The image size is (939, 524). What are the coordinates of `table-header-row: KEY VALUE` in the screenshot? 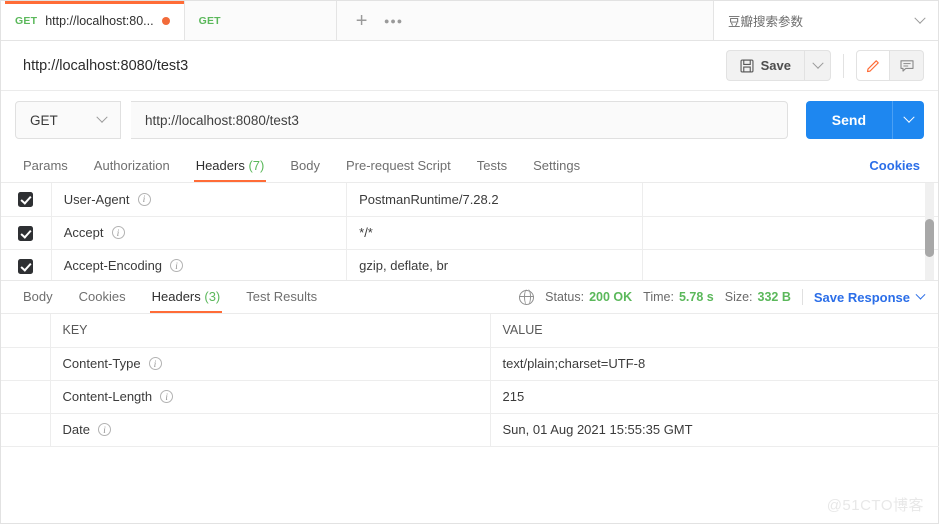 It's located at (470, 331).